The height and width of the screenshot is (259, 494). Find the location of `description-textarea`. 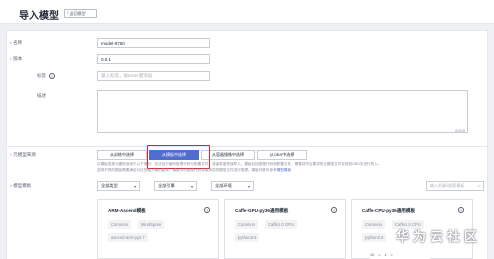

description-textarea is located at coordinates (282, 111).